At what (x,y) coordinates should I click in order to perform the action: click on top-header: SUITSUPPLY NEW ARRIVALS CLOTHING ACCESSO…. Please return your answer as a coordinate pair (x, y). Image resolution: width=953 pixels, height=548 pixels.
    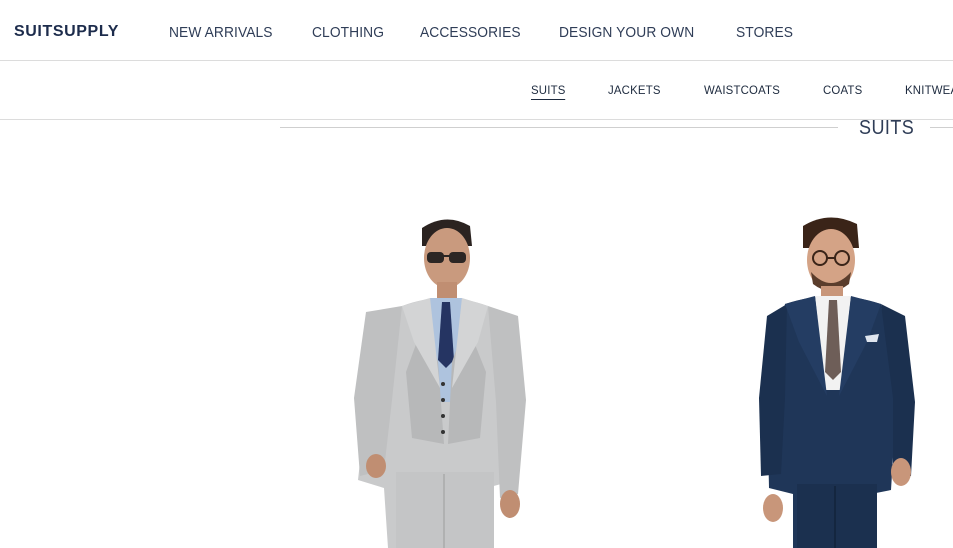
    Looking at the image, I should click on (476, 30).